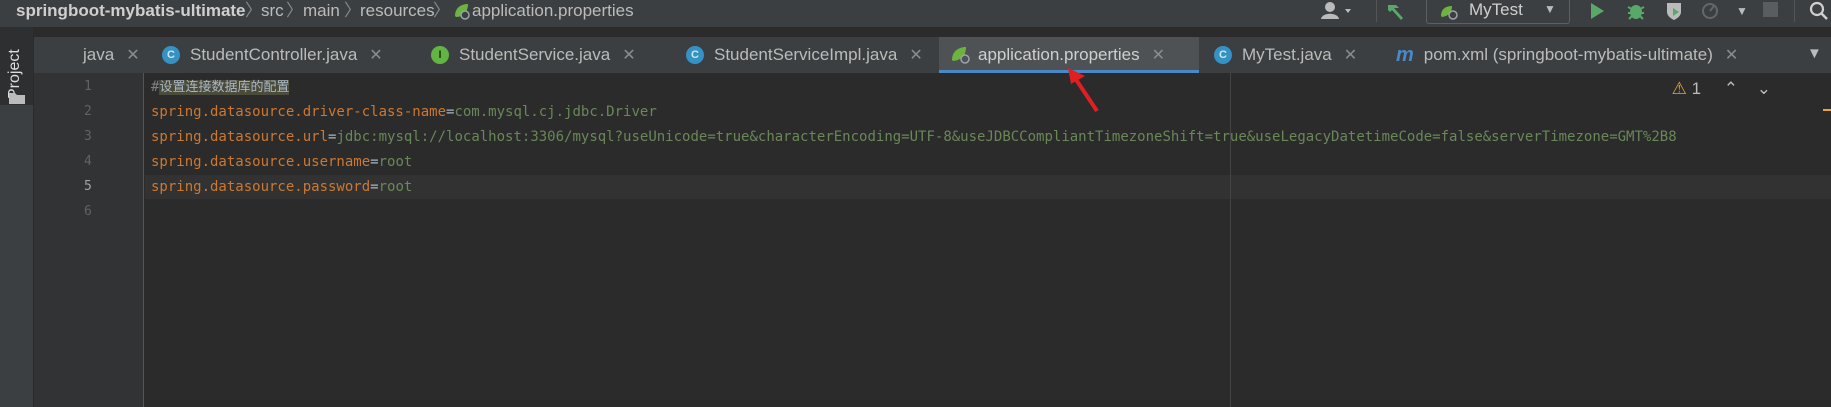 This screenshot has width=1831, height=407. I want to click on gutter-separator, so click(143, 240).